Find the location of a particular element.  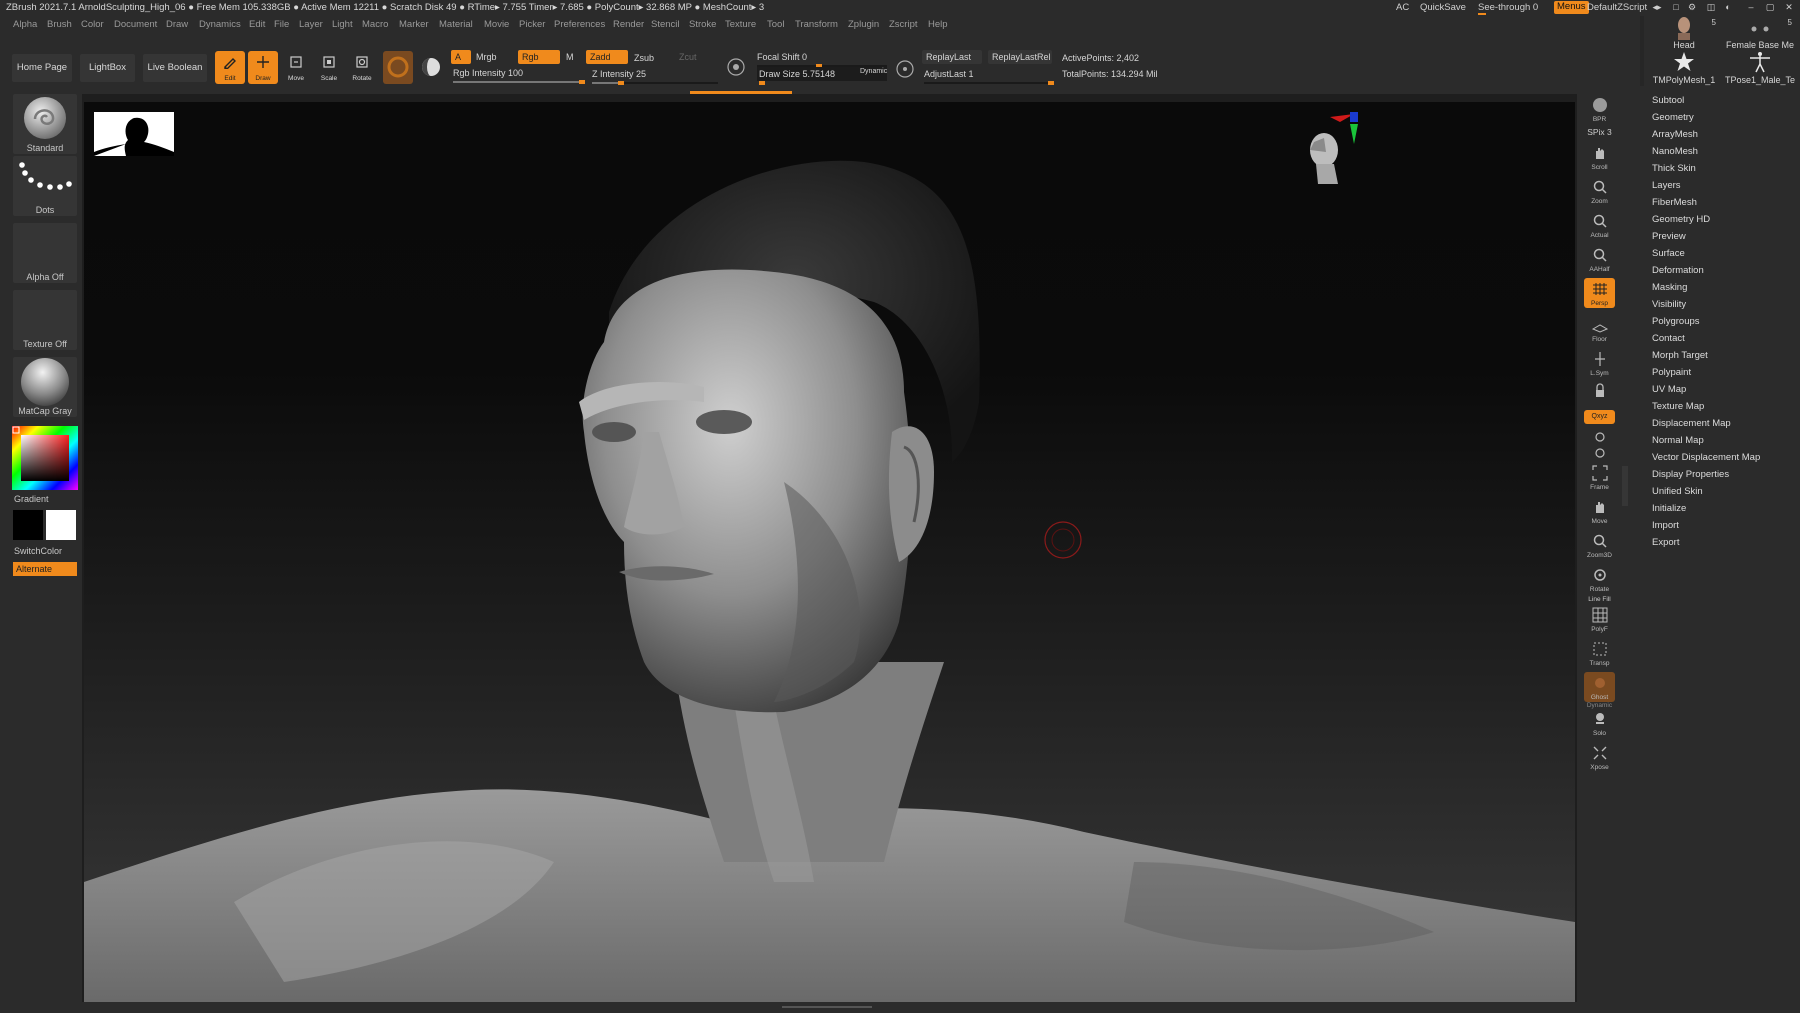

secondary-color-swatch is located at coordinates (61, 525).